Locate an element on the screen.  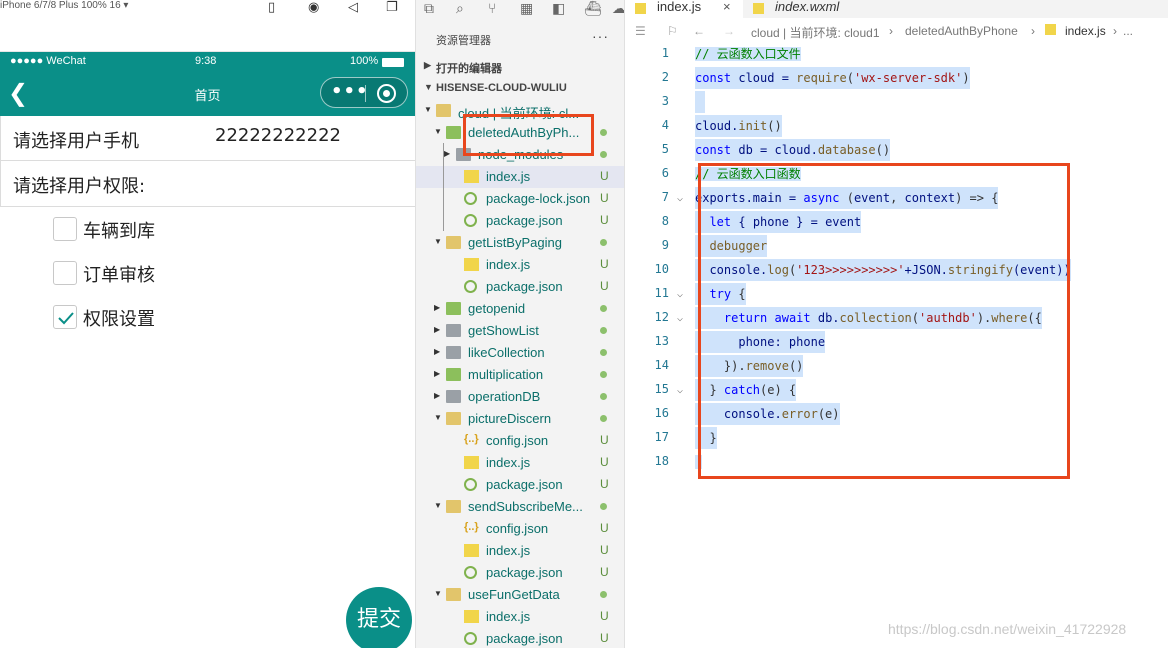
tree-item: ▶ likeCollection is located at coordinates (520, 353).